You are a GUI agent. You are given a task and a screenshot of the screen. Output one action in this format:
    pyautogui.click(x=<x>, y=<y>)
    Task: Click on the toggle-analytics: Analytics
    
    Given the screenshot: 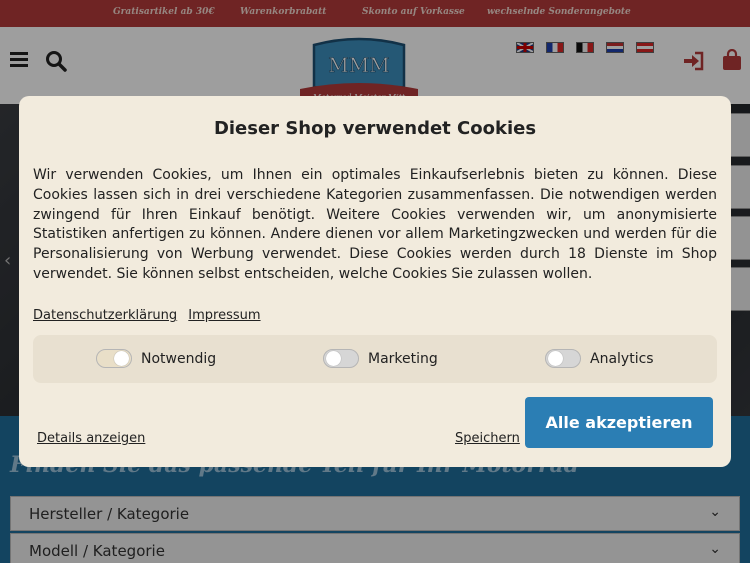 What is the action you would take?
    pyautogui.click(x=599, y=358)
    